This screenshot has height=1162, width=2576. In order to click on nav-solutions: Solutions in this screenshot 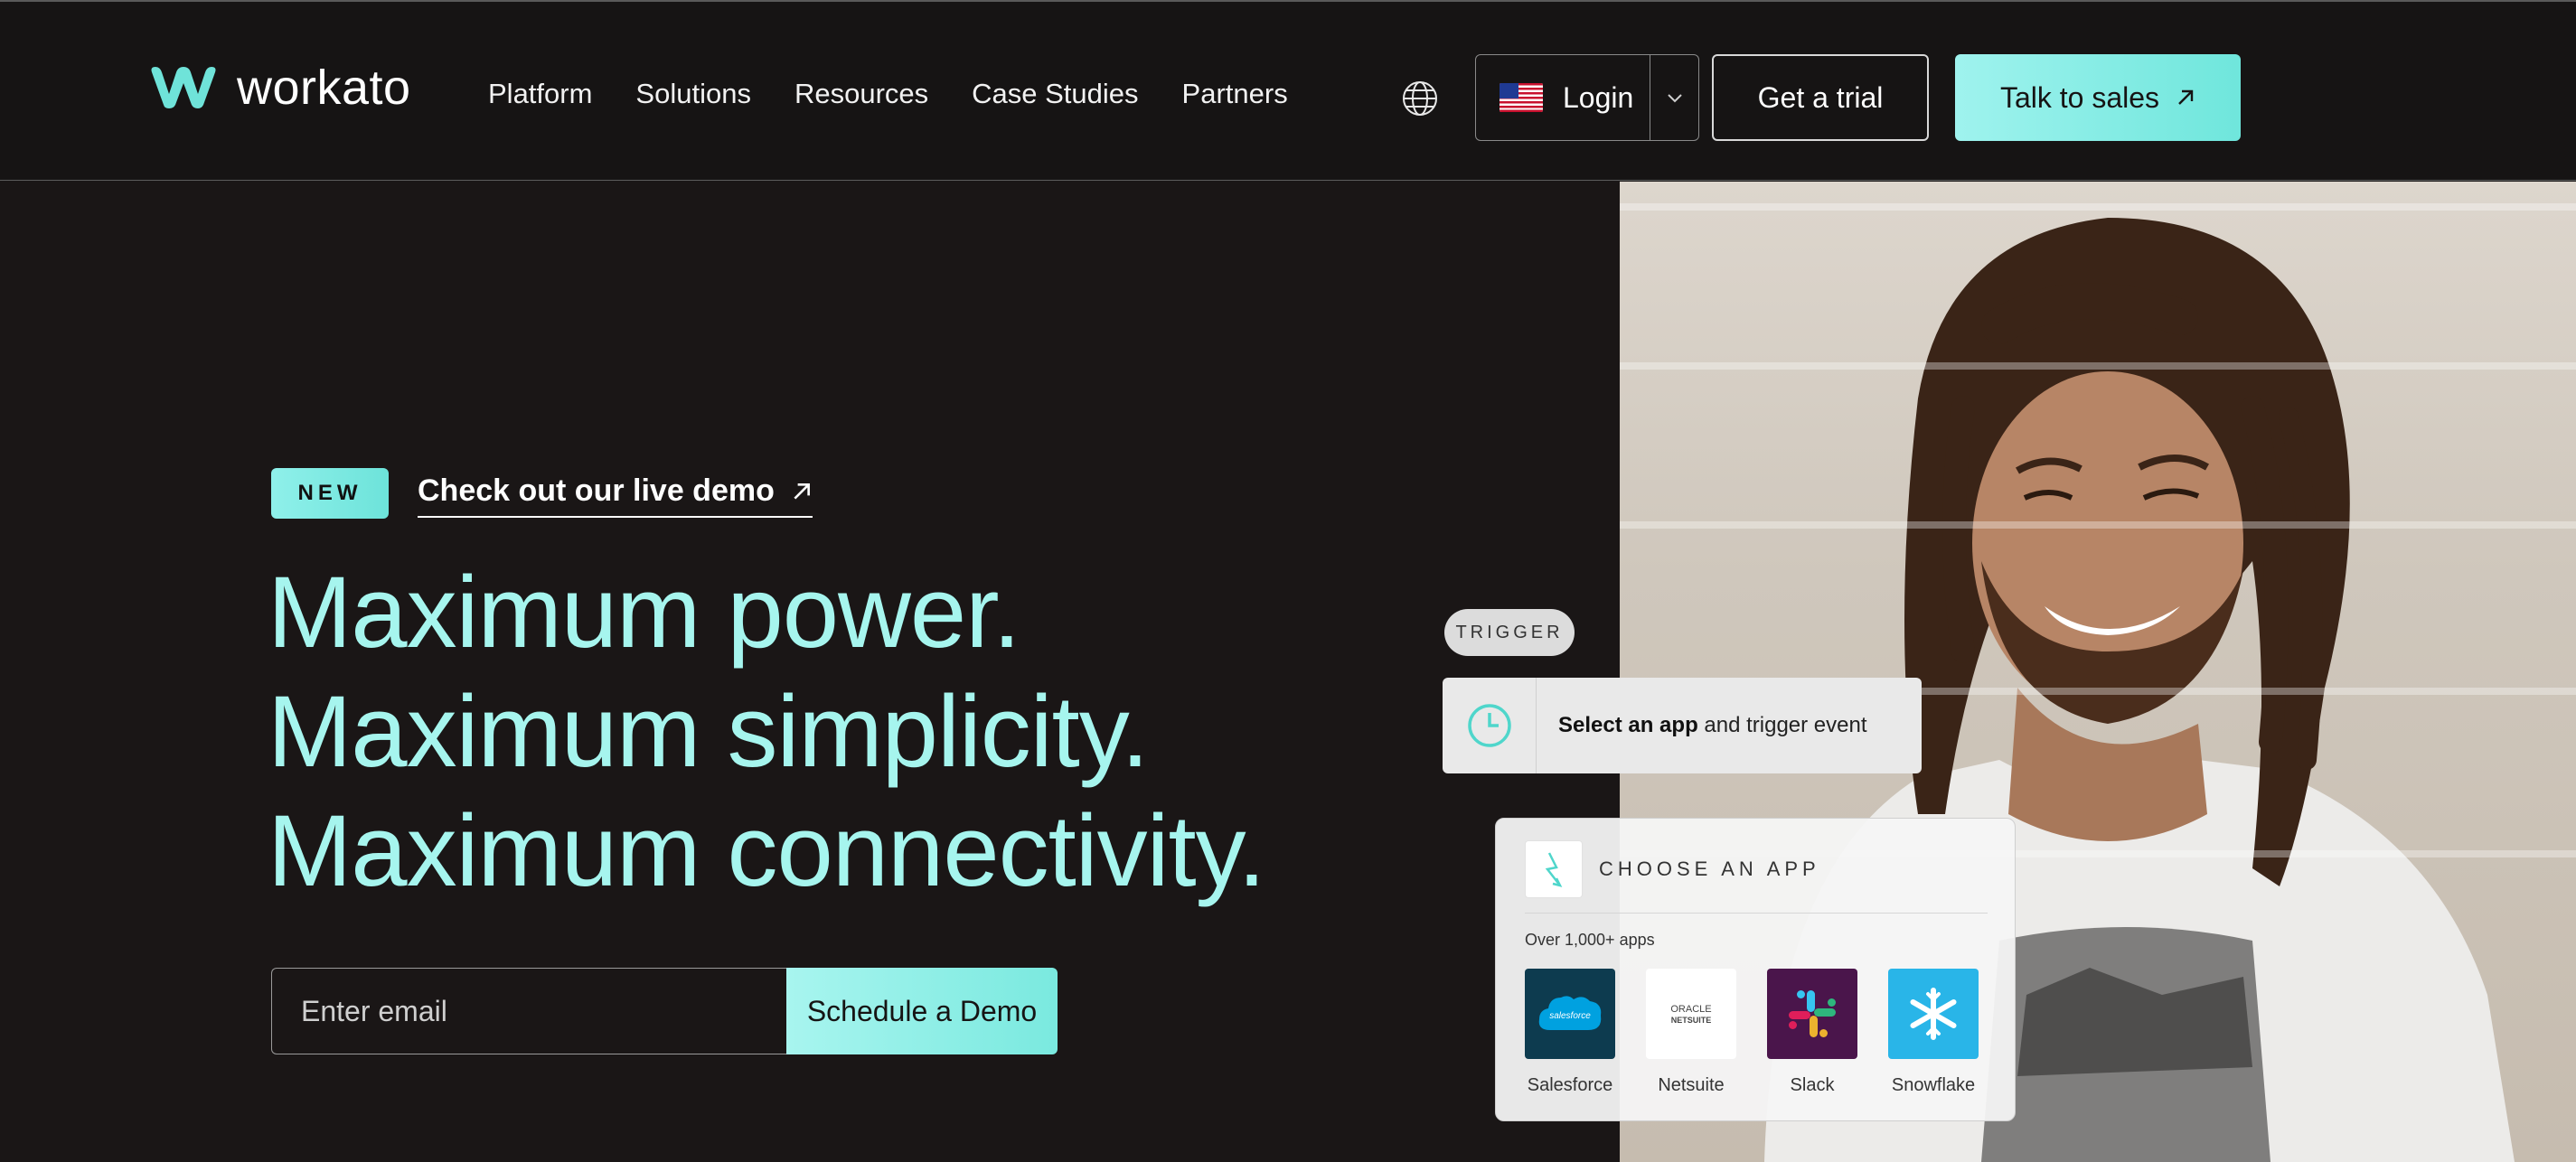, I will do `click(693, 94)`.